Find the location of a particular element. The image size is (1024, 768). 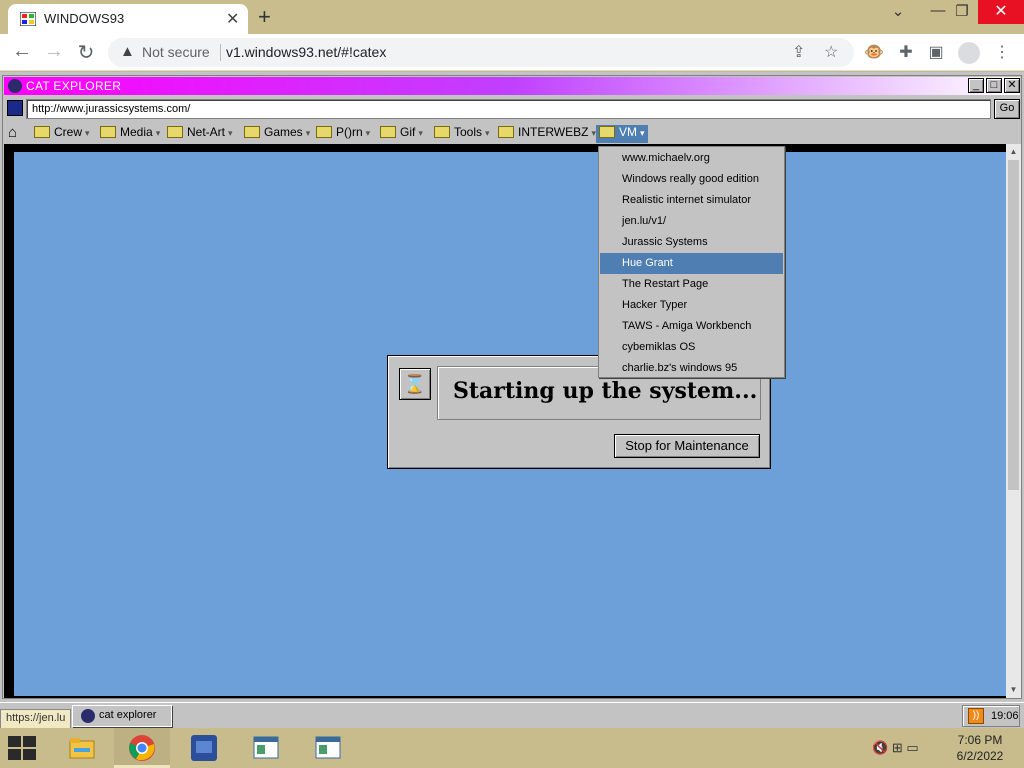

bookmark-label: P()rn is located at coordinates (349, 132).